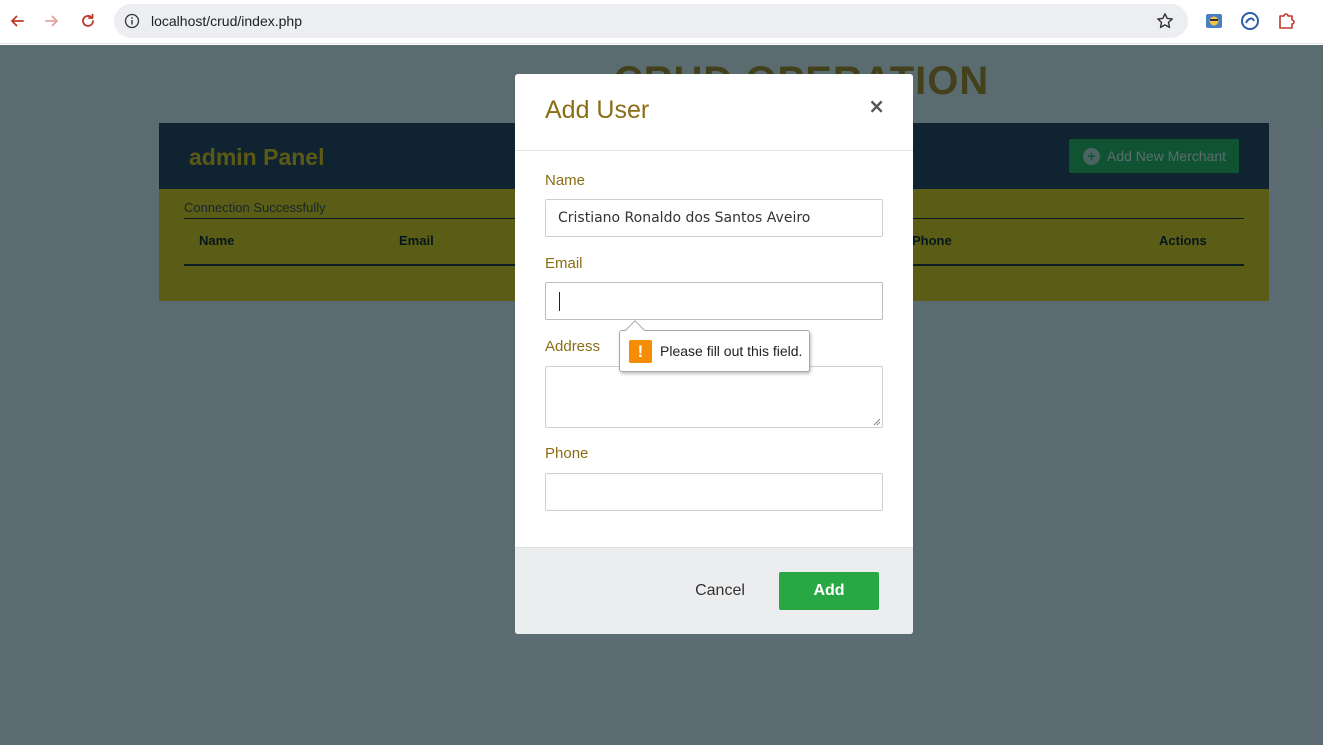  What do you see at coordinates (640, 351) in the screenshot?
I see `warning-icon: !` at bounding box center [640, 351].